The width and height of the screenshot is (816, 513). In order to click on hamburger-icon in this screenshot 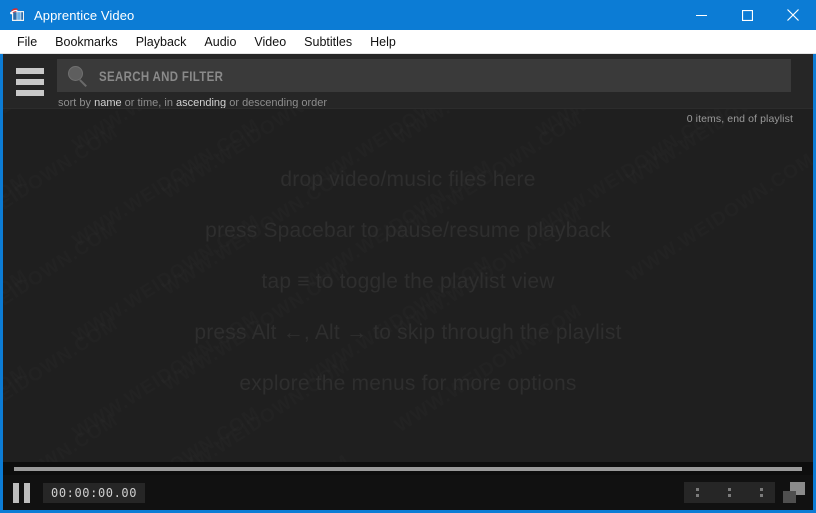, I will do `click(30, 81)`.